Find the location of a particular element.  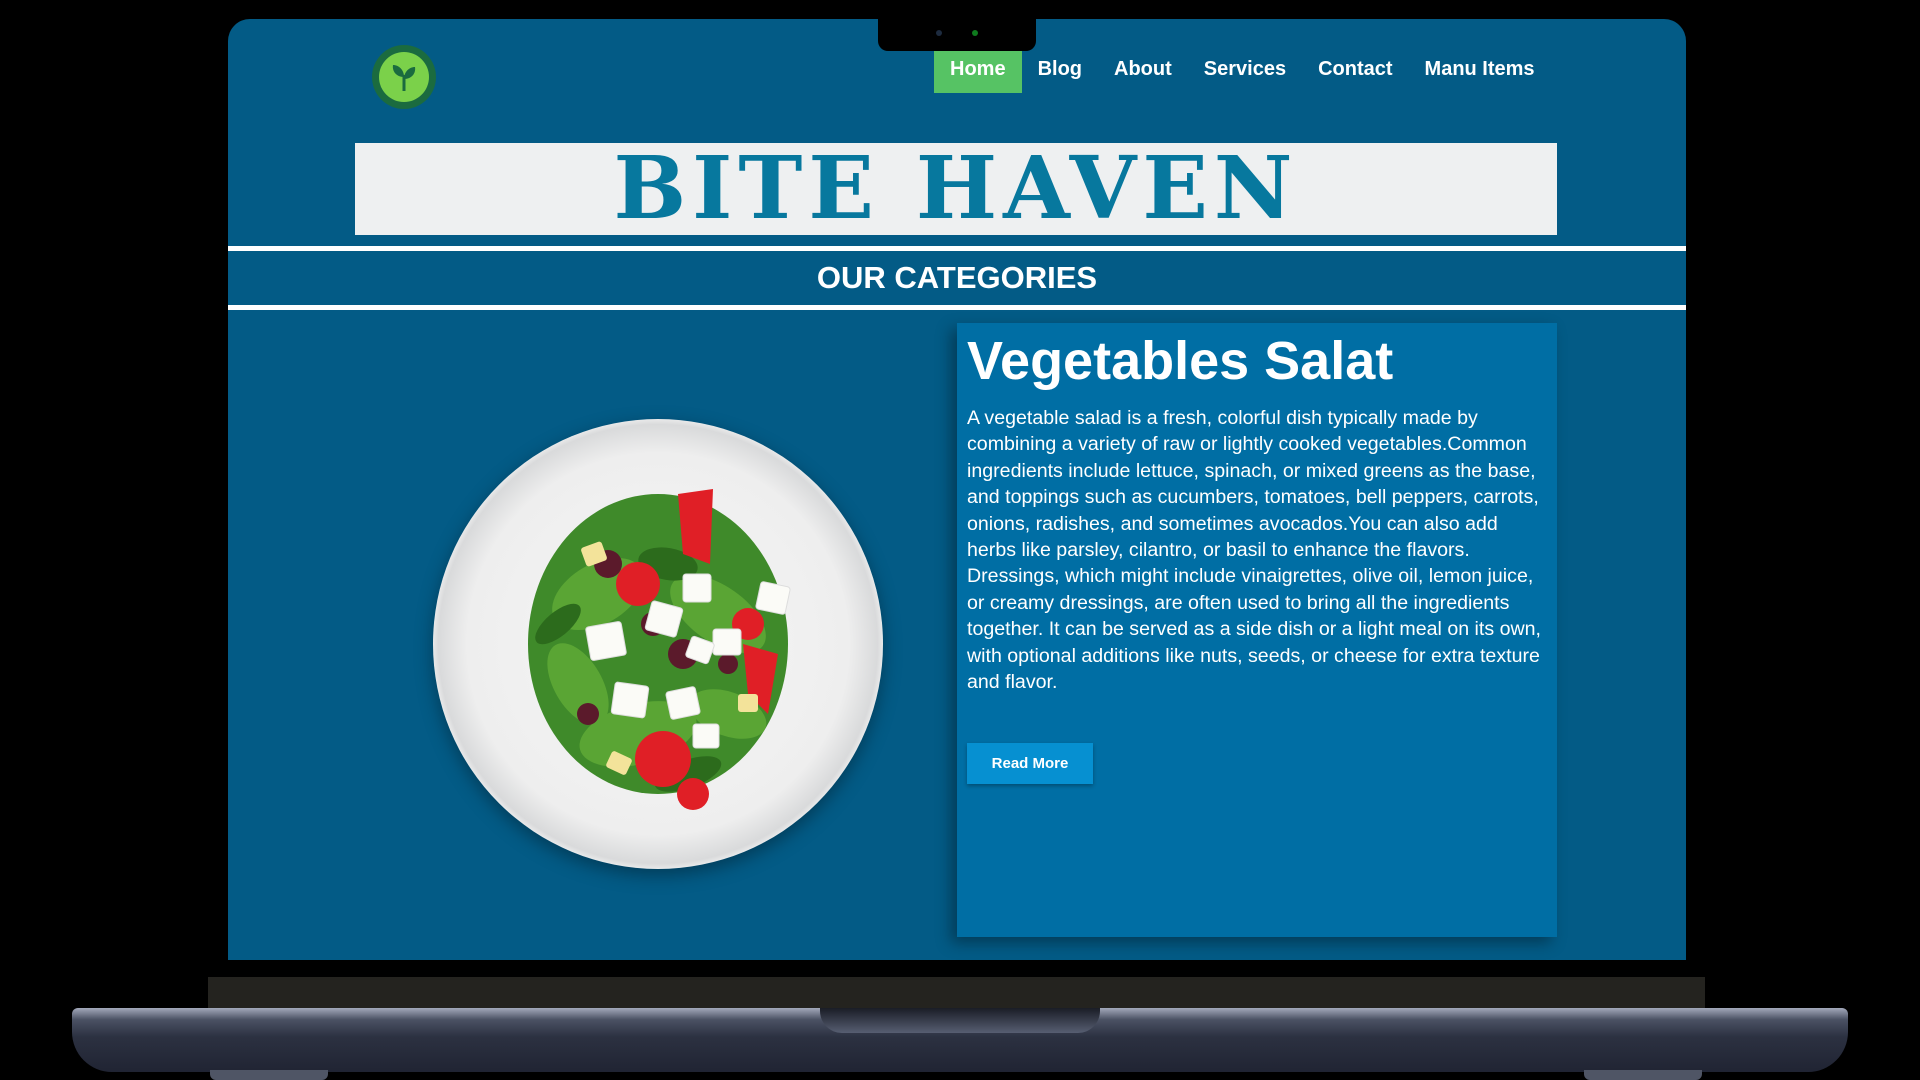

camera-notch is located at coordinates (957, 35).